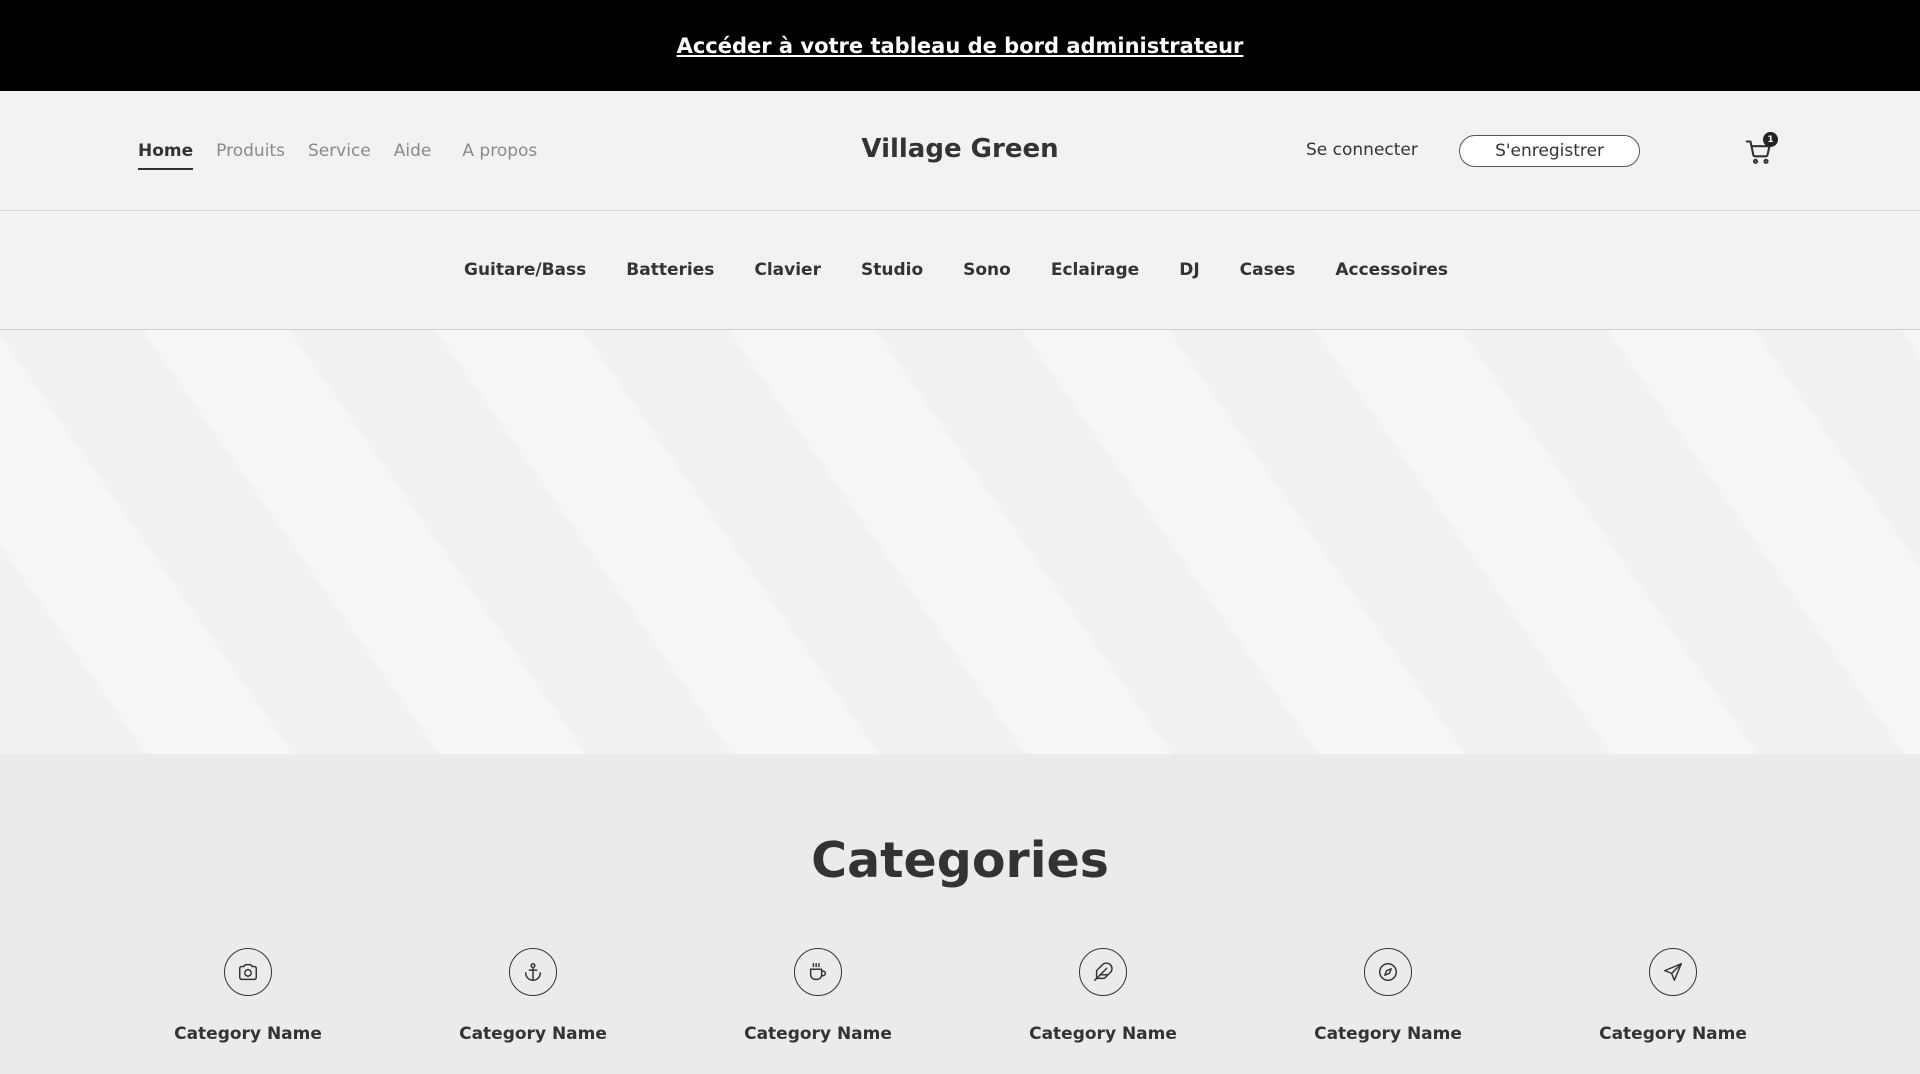  I want to click on main-nav: Home Produits Service Aide A propos, so click(349, 151).